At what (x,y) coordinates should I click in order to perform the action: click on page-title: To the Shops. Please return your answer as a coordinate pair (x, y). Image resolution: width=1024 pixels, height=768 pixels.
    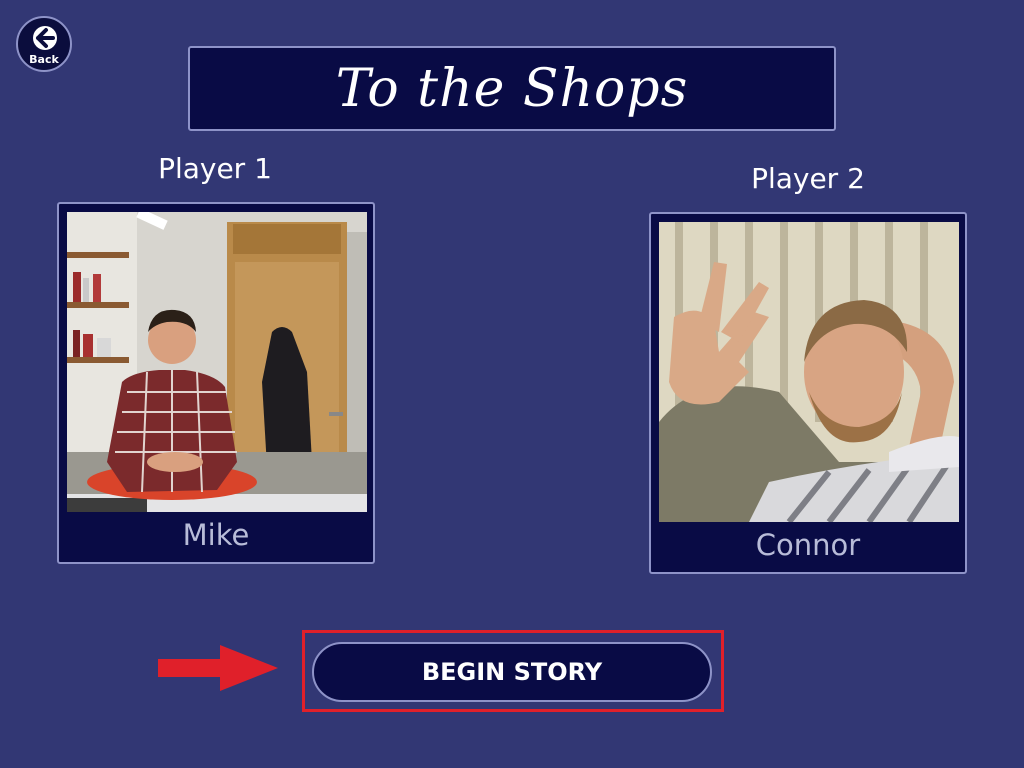
    Looking at the image, I should click on (512, 88).